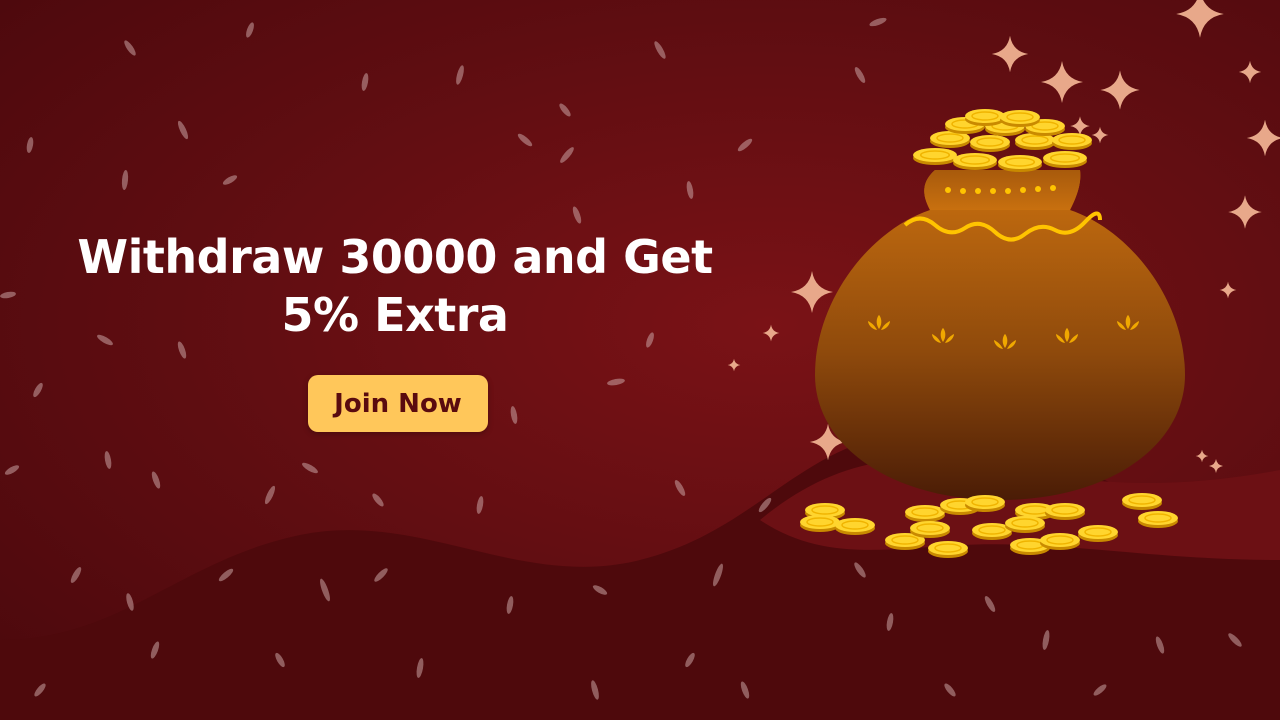 This screenshot has height=720, width=1280. Describe the element at coordinates (395, 286) in the screenshot. I see `promo-headline: Withdraw 30000 and Get 5% Extra` at that location.